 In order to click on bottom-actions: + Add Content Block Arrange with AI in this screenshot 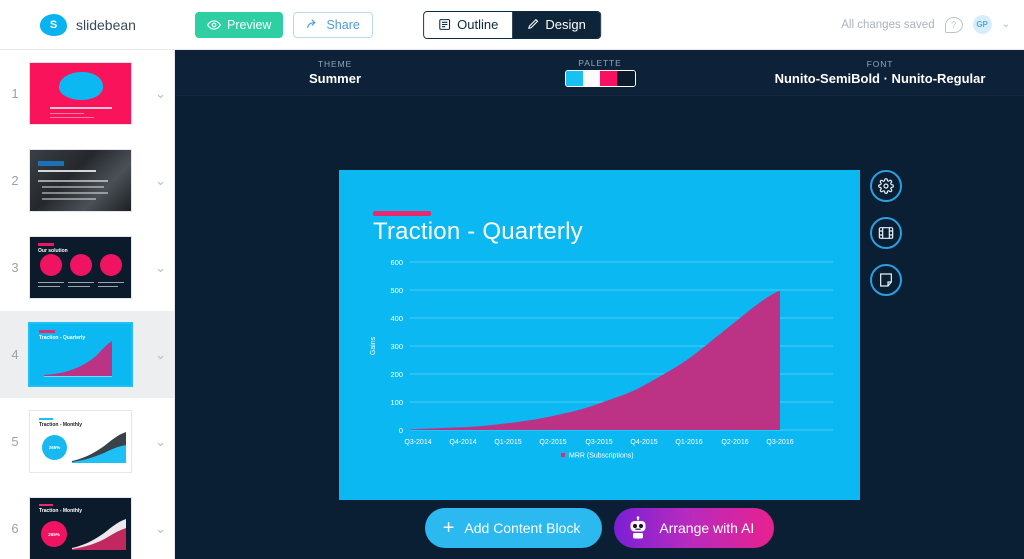, I will do `click(599, 528)`.